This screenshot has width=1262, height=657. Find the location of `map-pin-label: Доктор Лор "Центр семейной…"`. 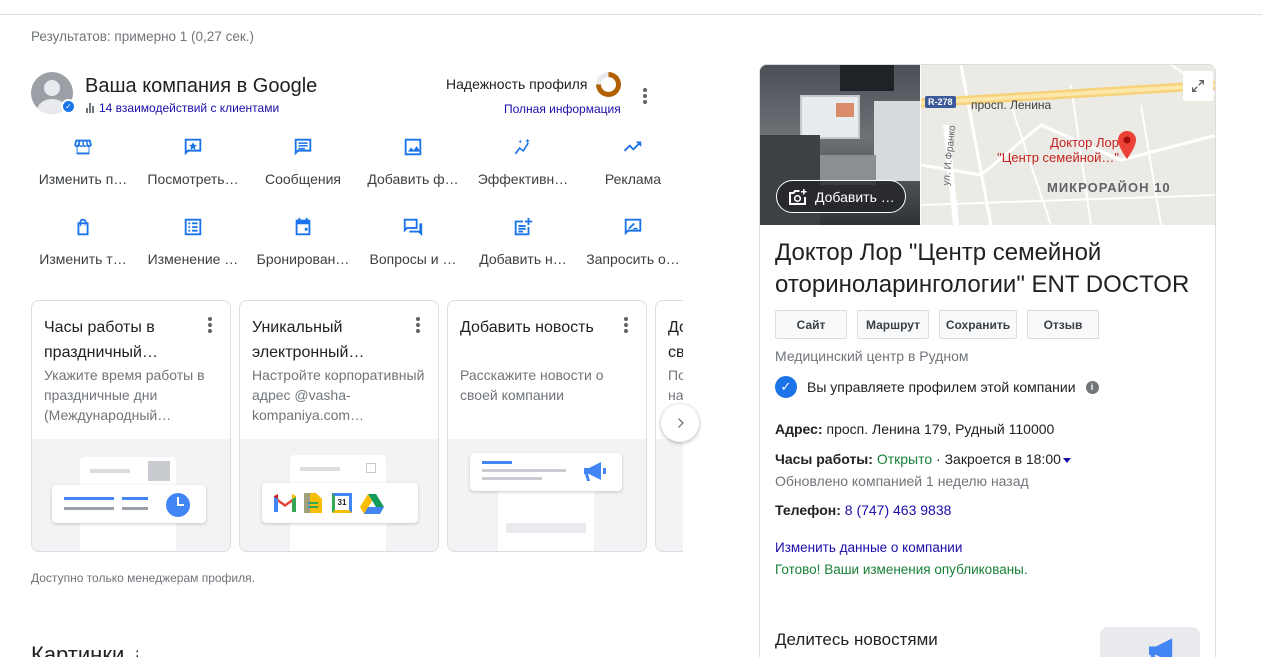

map-pin-label: Доктор Лор "Центр семейной…" is located at coordinates (1058, 150).